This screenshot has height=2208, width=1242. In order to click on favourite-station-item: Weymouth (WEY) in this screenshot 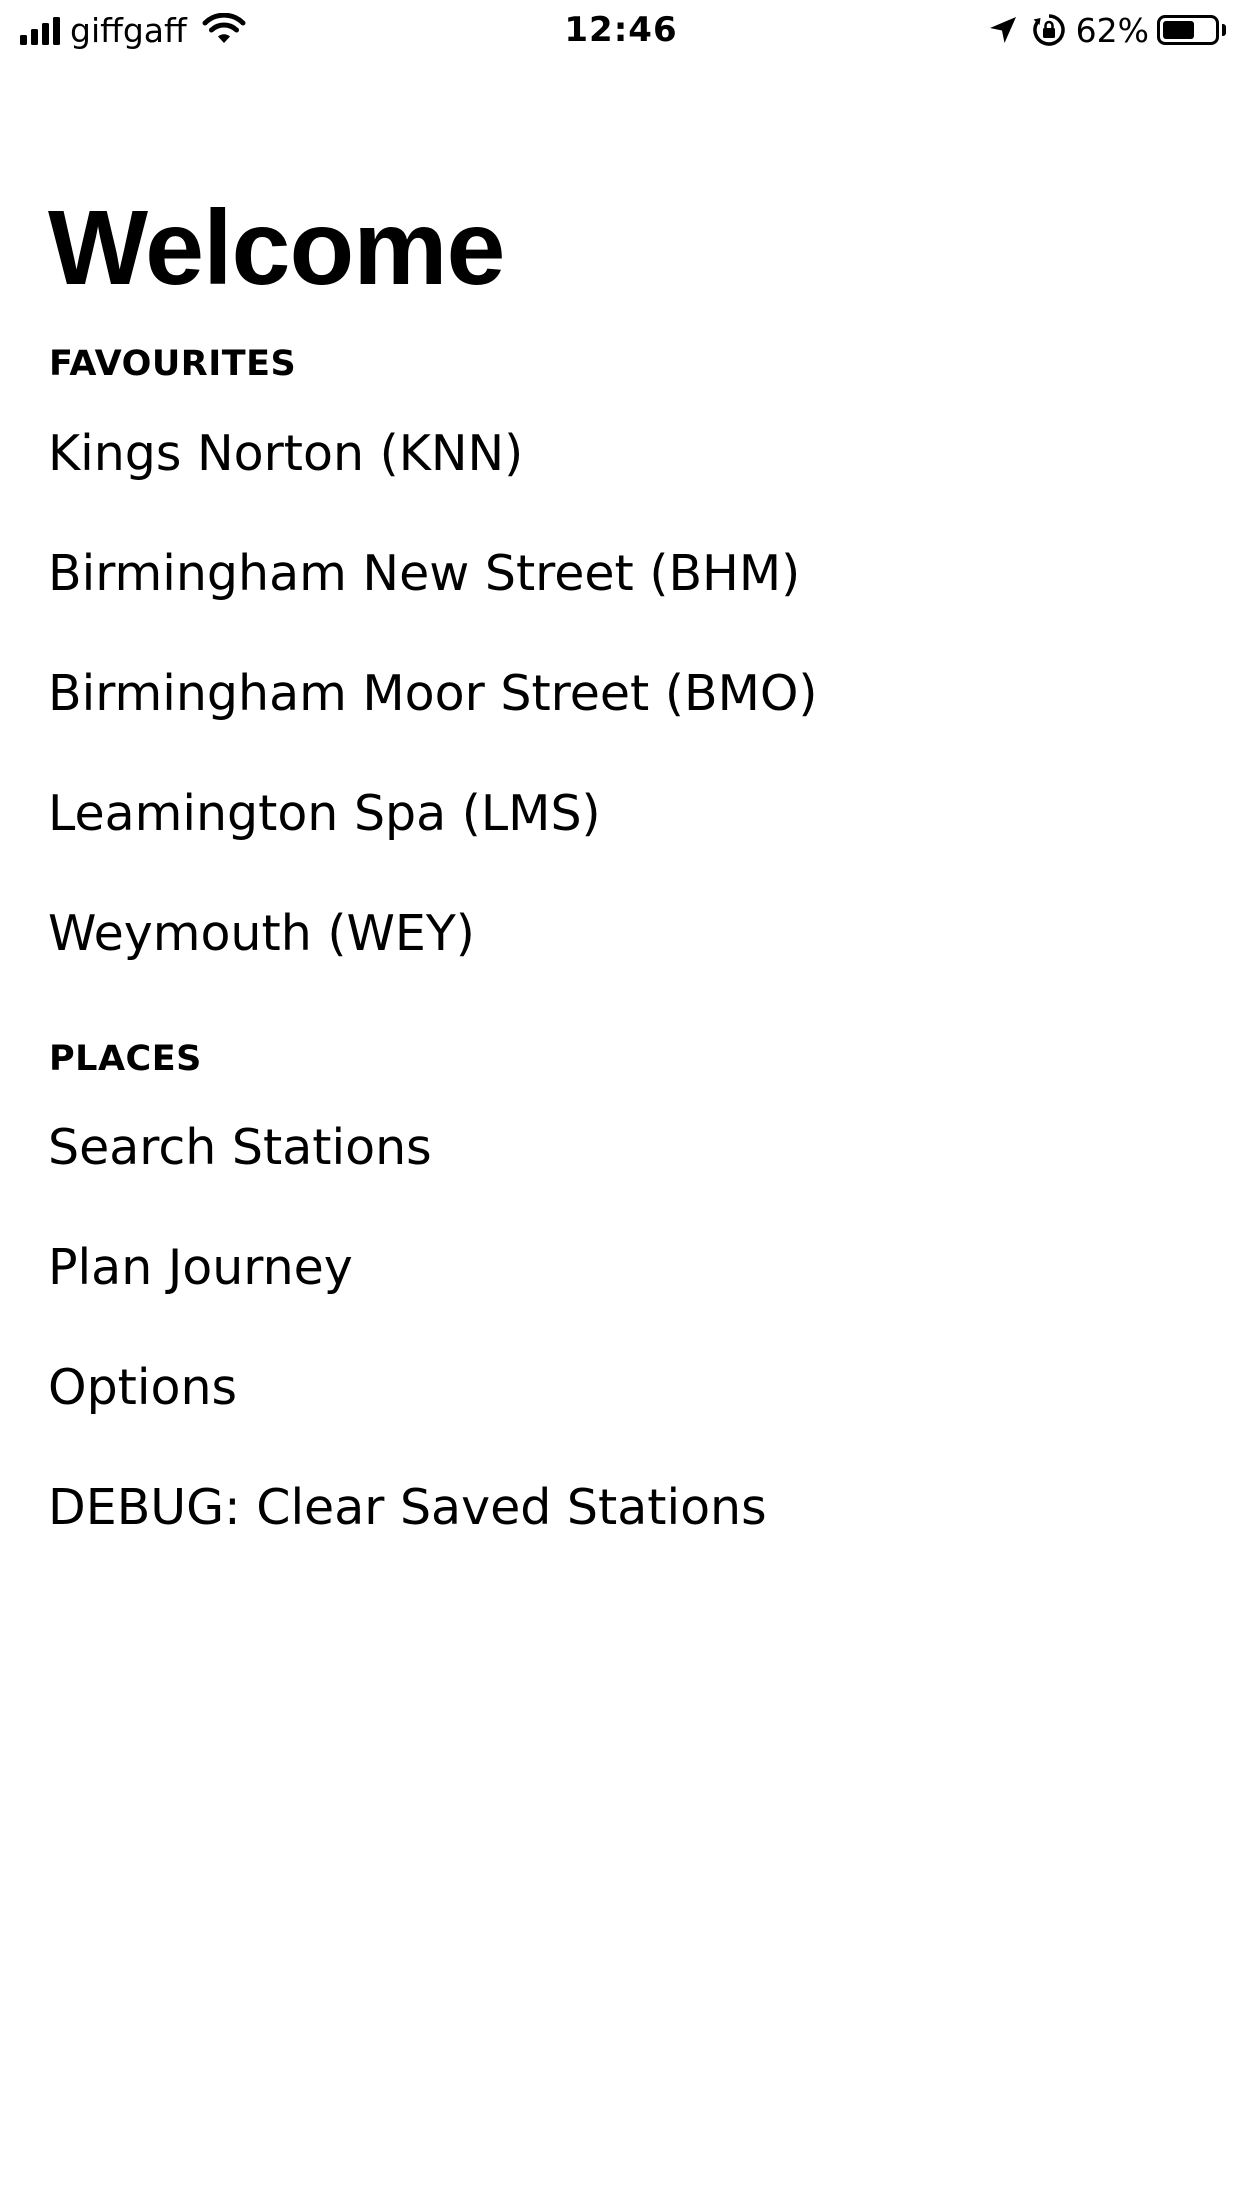, I will do `click(623, 954)`.